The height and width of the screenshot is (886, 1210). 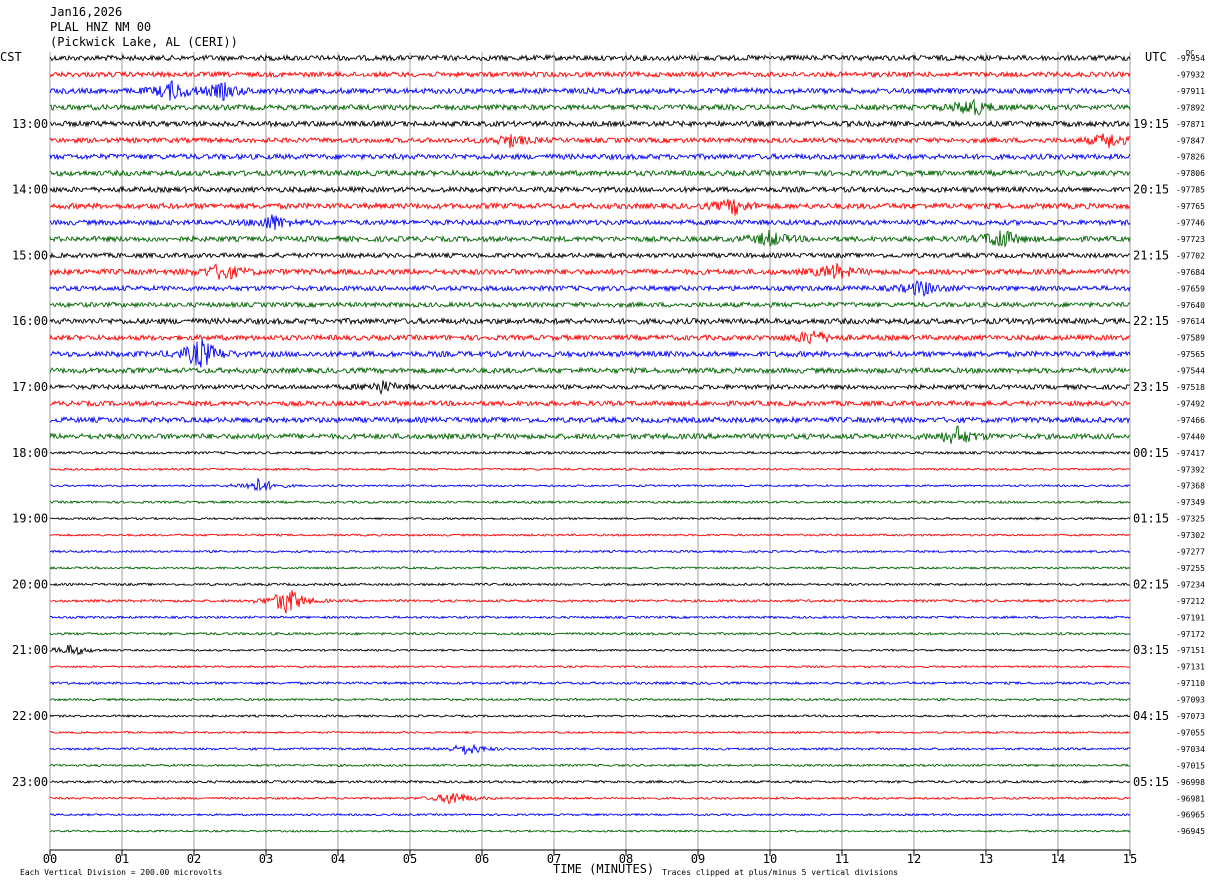 I want to click on x-tick-label: 02, so click(x=194, y=859).